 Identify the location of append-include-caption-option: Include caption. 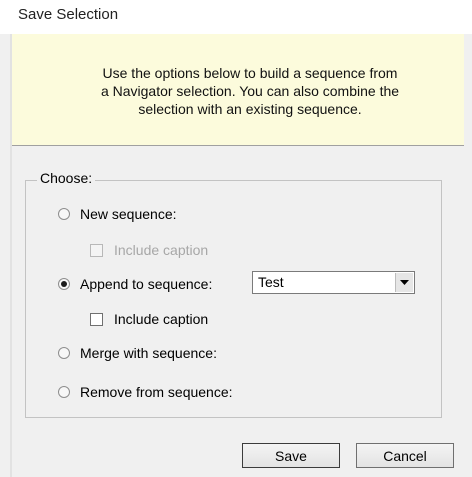
(149, 319).